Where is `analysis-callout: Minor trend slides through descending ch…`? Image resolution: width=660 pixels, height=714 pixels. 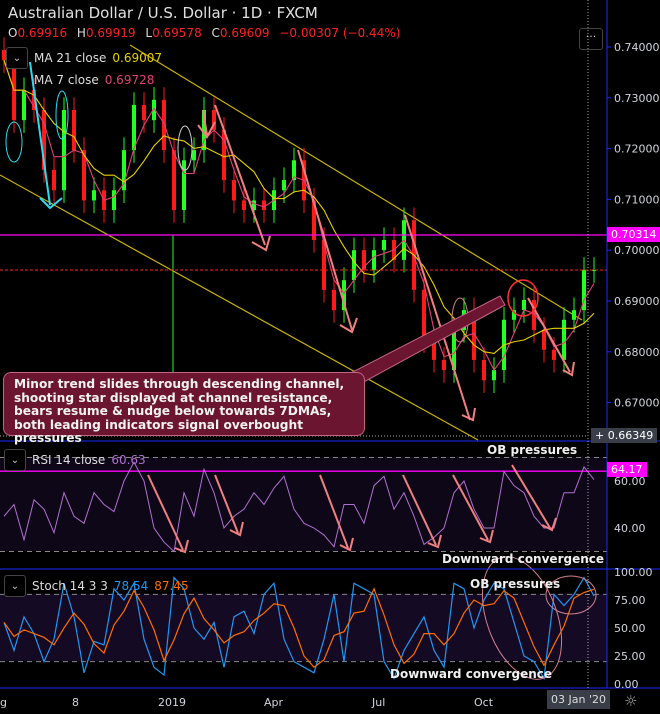 analysis-callout: Minor trend slides through descending ch… is located at coordinates (184, 408).